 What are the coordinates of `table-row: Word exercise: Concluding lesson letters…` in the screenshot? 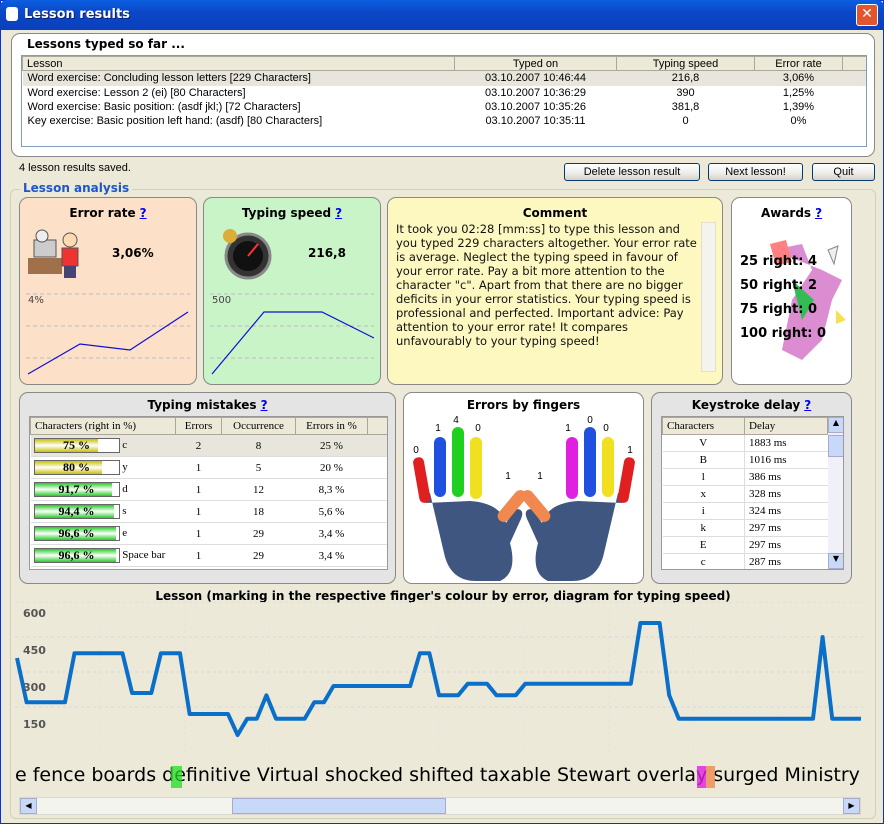 It's located at (444, 78).